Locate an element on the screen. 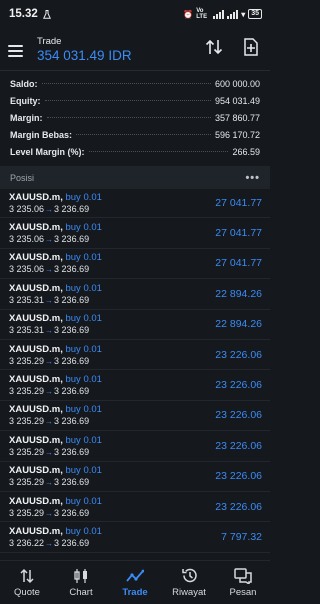  position-open-price: 3 235.31 is located at coordinates (27, 330).